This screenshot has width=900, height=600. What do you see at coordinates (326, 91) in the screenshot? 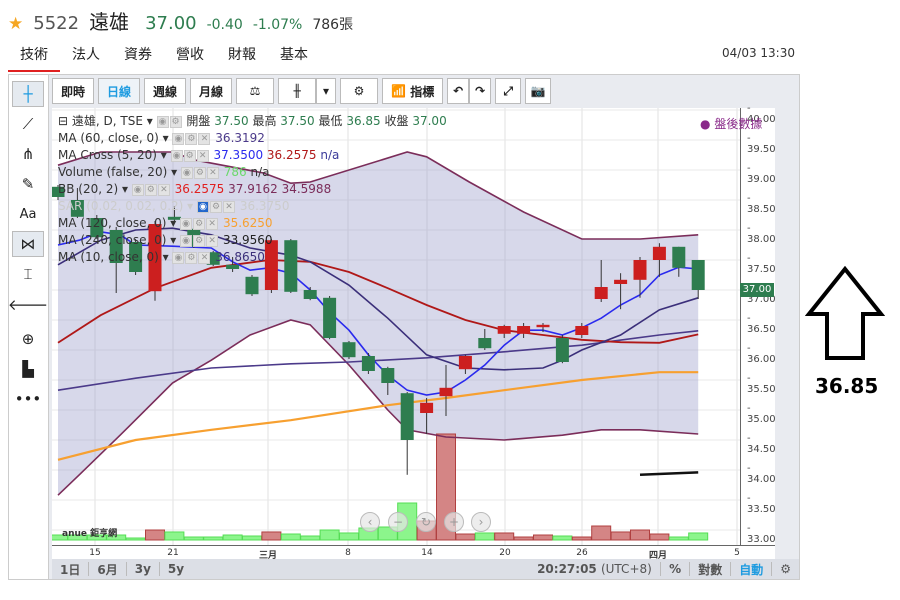
I see `chart-type-dropdown-icon: ▾` at bounding box center [326, 91].